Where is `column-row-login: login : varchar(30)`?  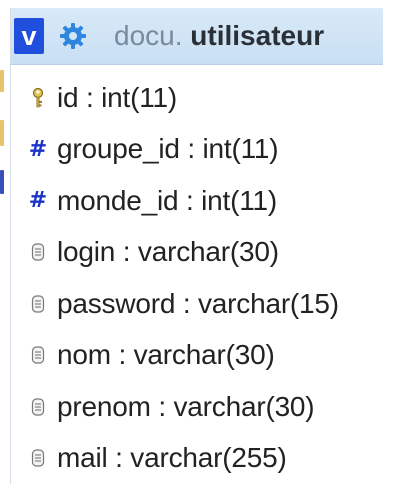 column-row-login: login : varchar(30) is located at coordinates (200, 253).